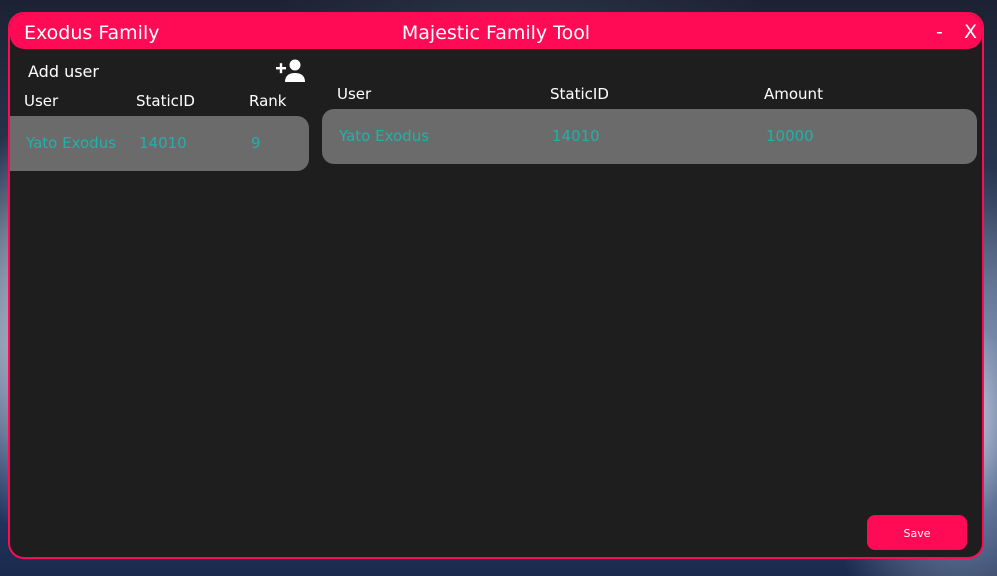  I want to click on members-header-staticid: StaticID, so click(165, 101).